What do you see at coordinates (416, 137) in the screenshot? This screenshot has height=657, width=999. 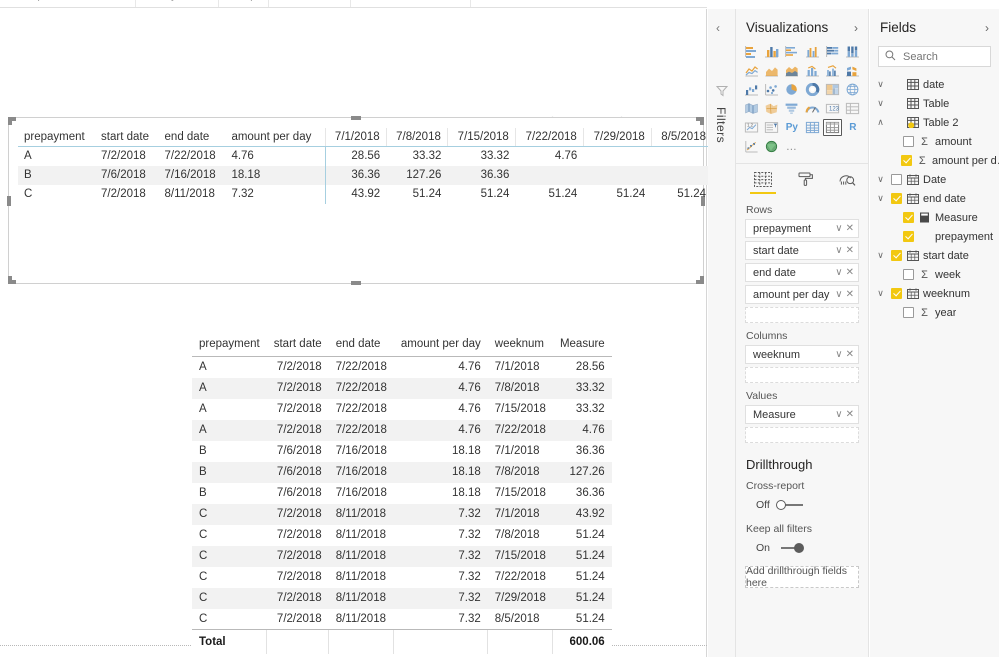 I see `matrix-col-header-week-2: 7/8/2018` at bounding box center [416, 137].